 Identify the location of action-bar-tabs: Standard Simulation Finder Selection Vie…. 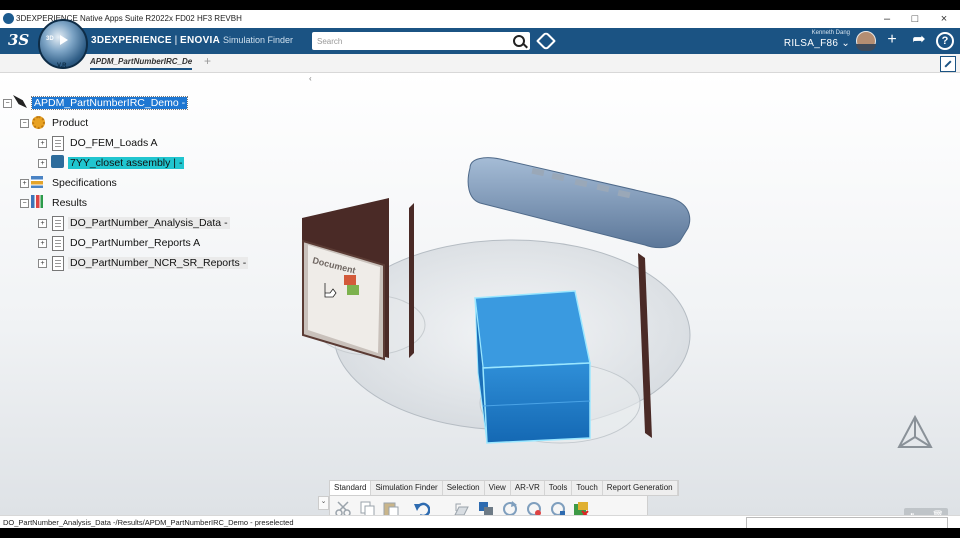
(504, 488).